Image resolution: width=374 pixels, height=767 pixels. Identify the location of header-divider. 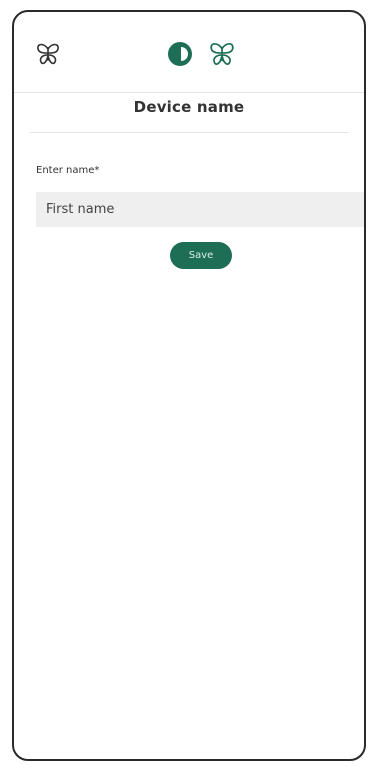
(189, 92).